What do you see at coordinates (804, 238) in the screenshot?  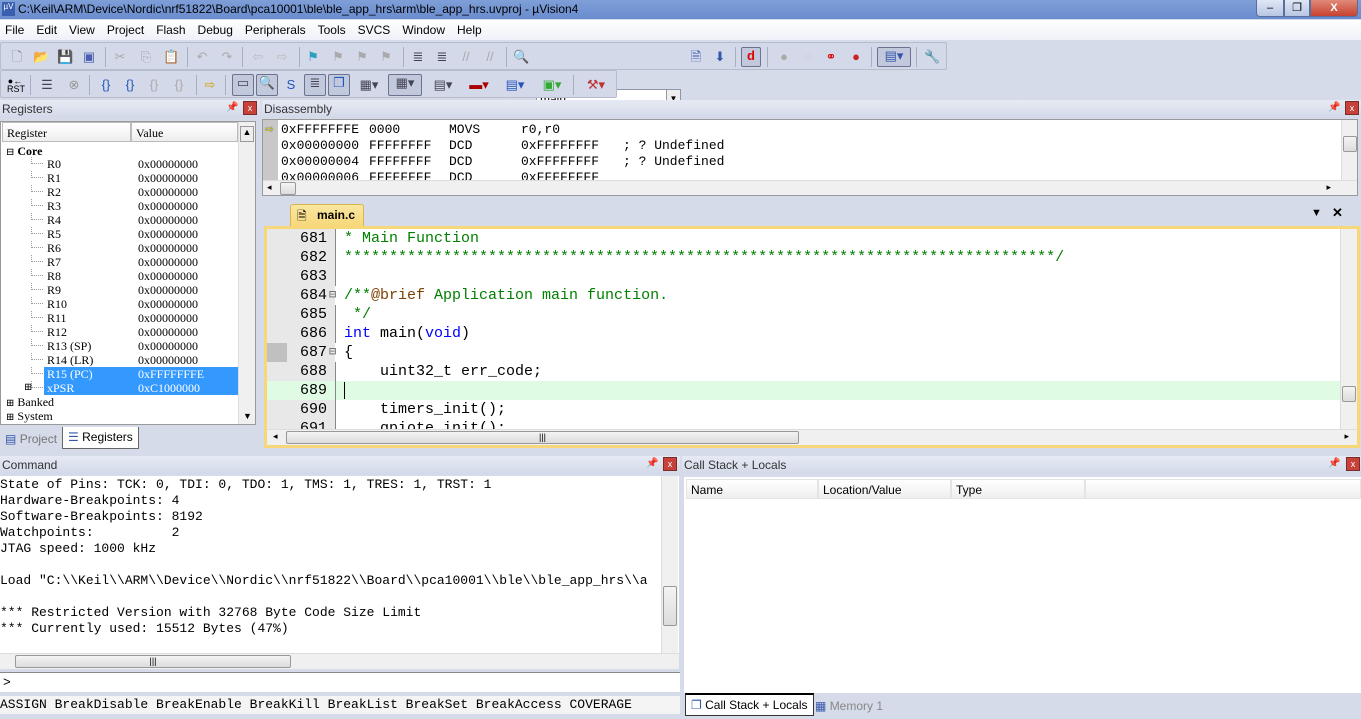 I see `code-line: 681 * Main Function` at bounding box center [804, 238].